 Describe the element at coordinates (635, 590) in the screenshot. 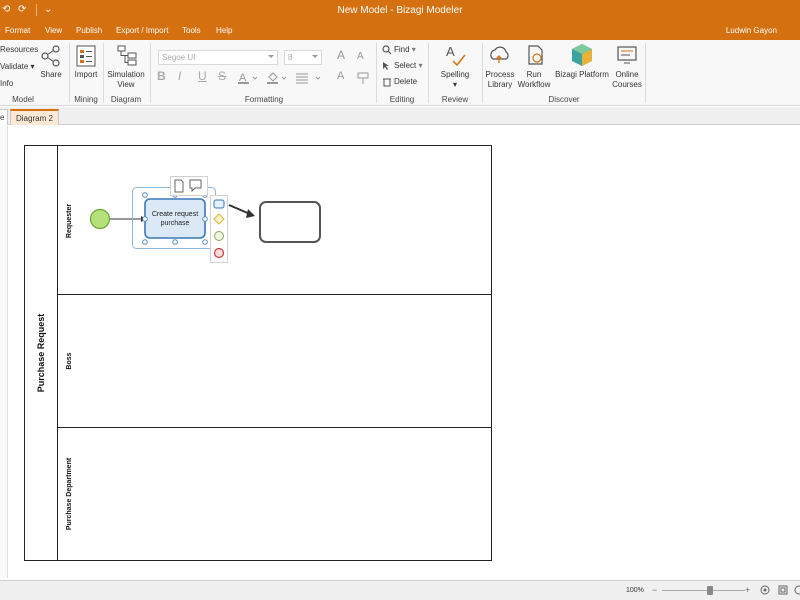

I see `zoom-level: 100%` at that location.